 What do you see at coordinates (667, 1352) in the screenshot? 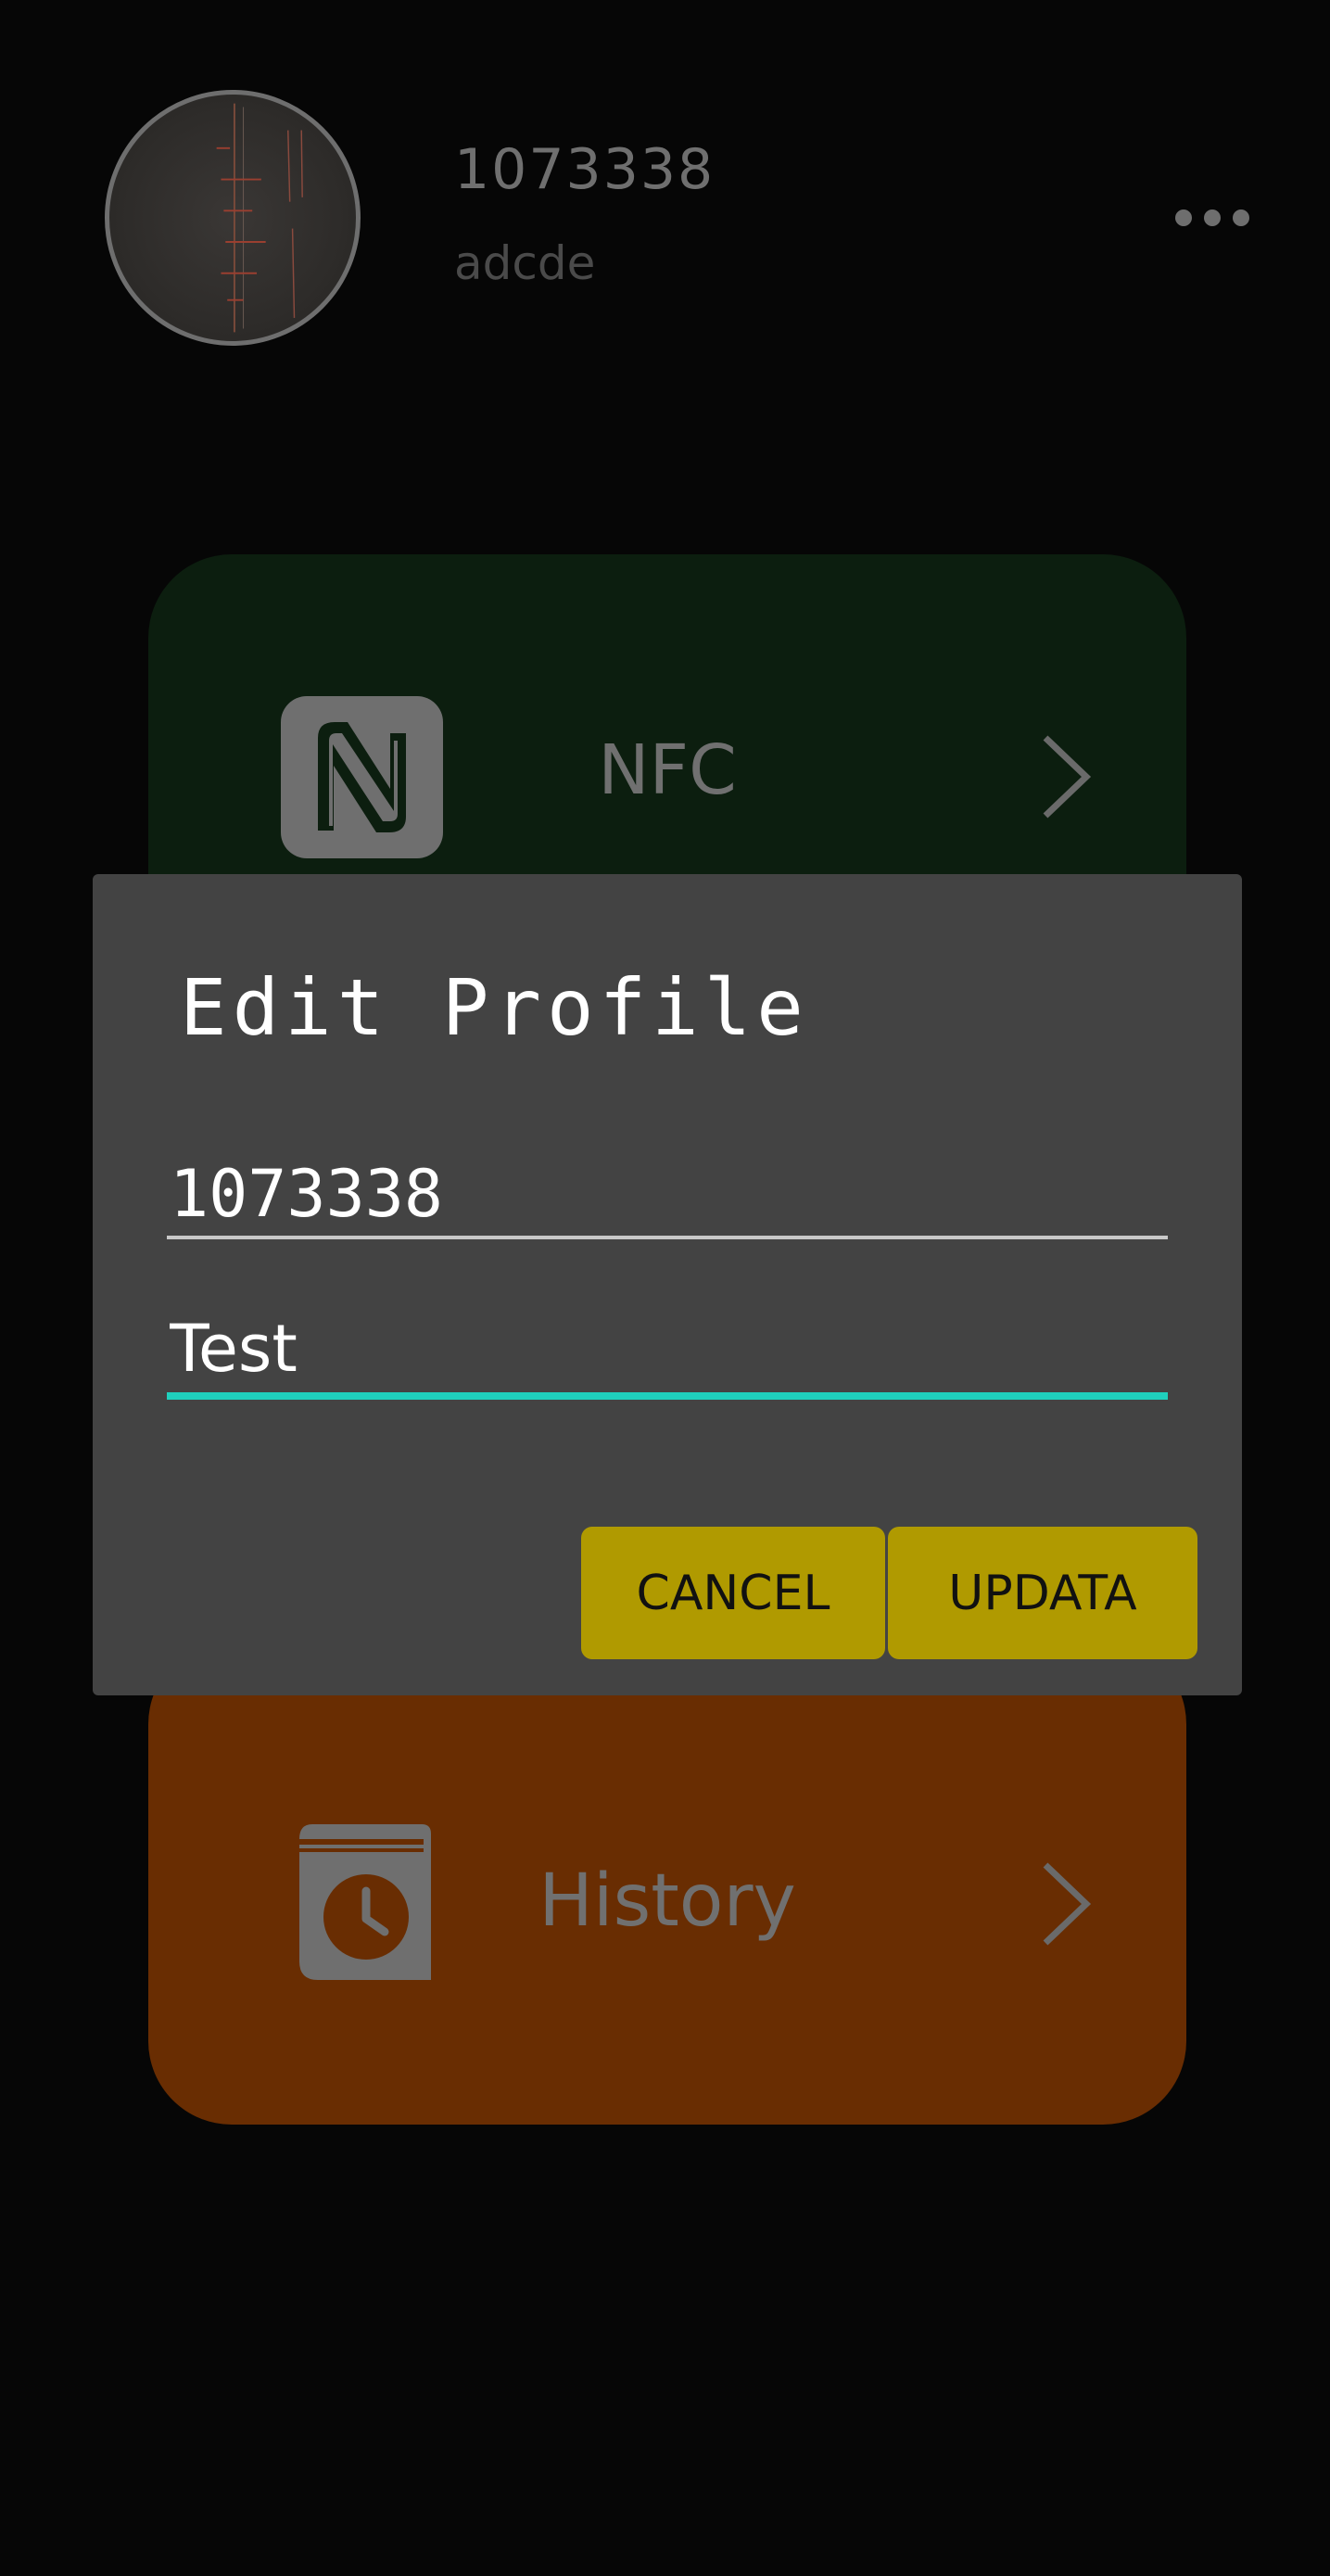
I see `user-name-field` at bounding box center [667, 1352].